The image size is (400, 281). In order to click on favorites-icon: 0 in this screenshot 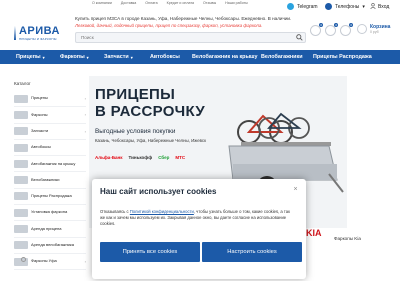, I will do `click(331, 29)`.